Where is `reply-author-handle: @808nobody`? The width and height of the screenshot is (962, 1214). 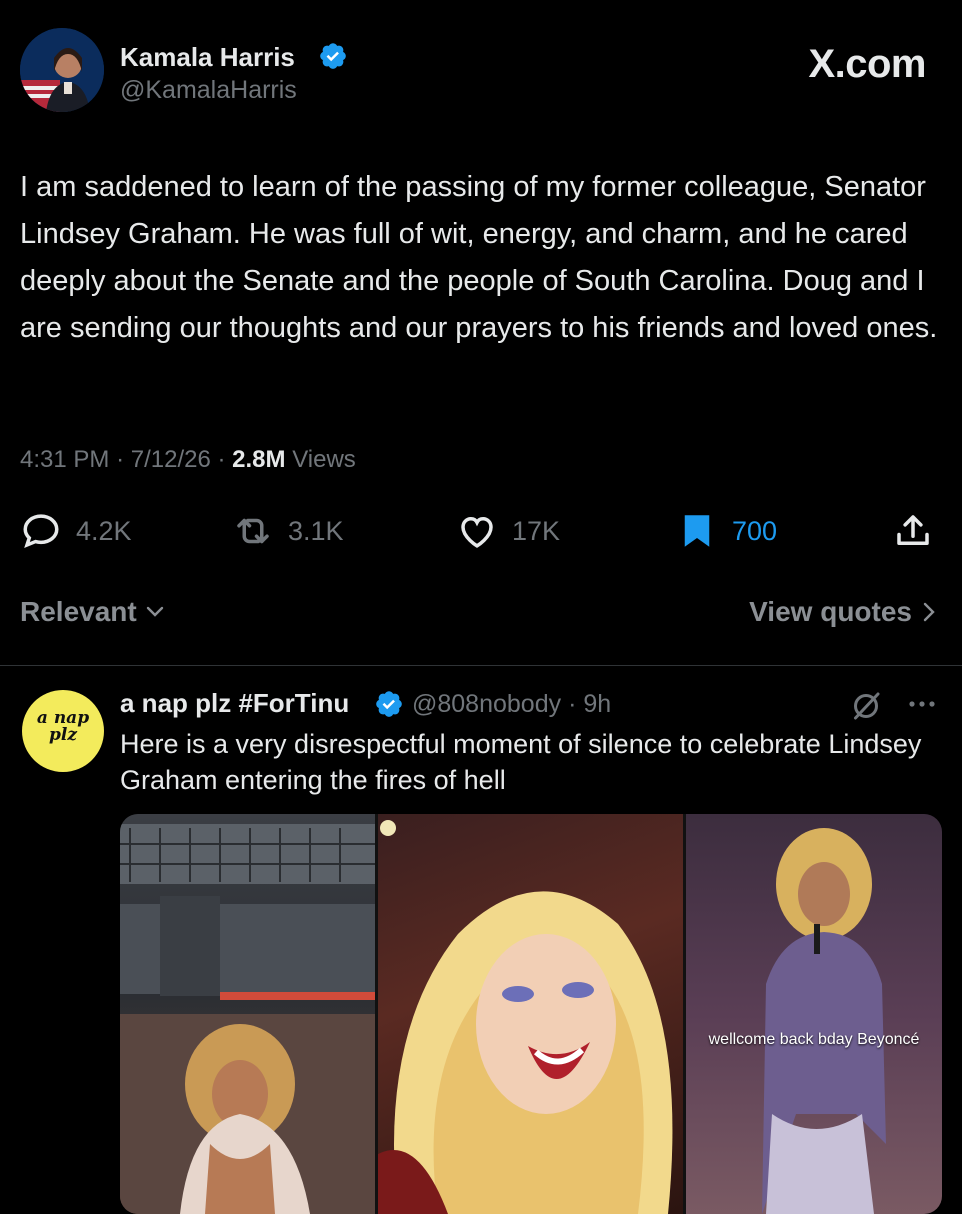 reply-author-handle: @808nobody is located at coordinates (486, 704).